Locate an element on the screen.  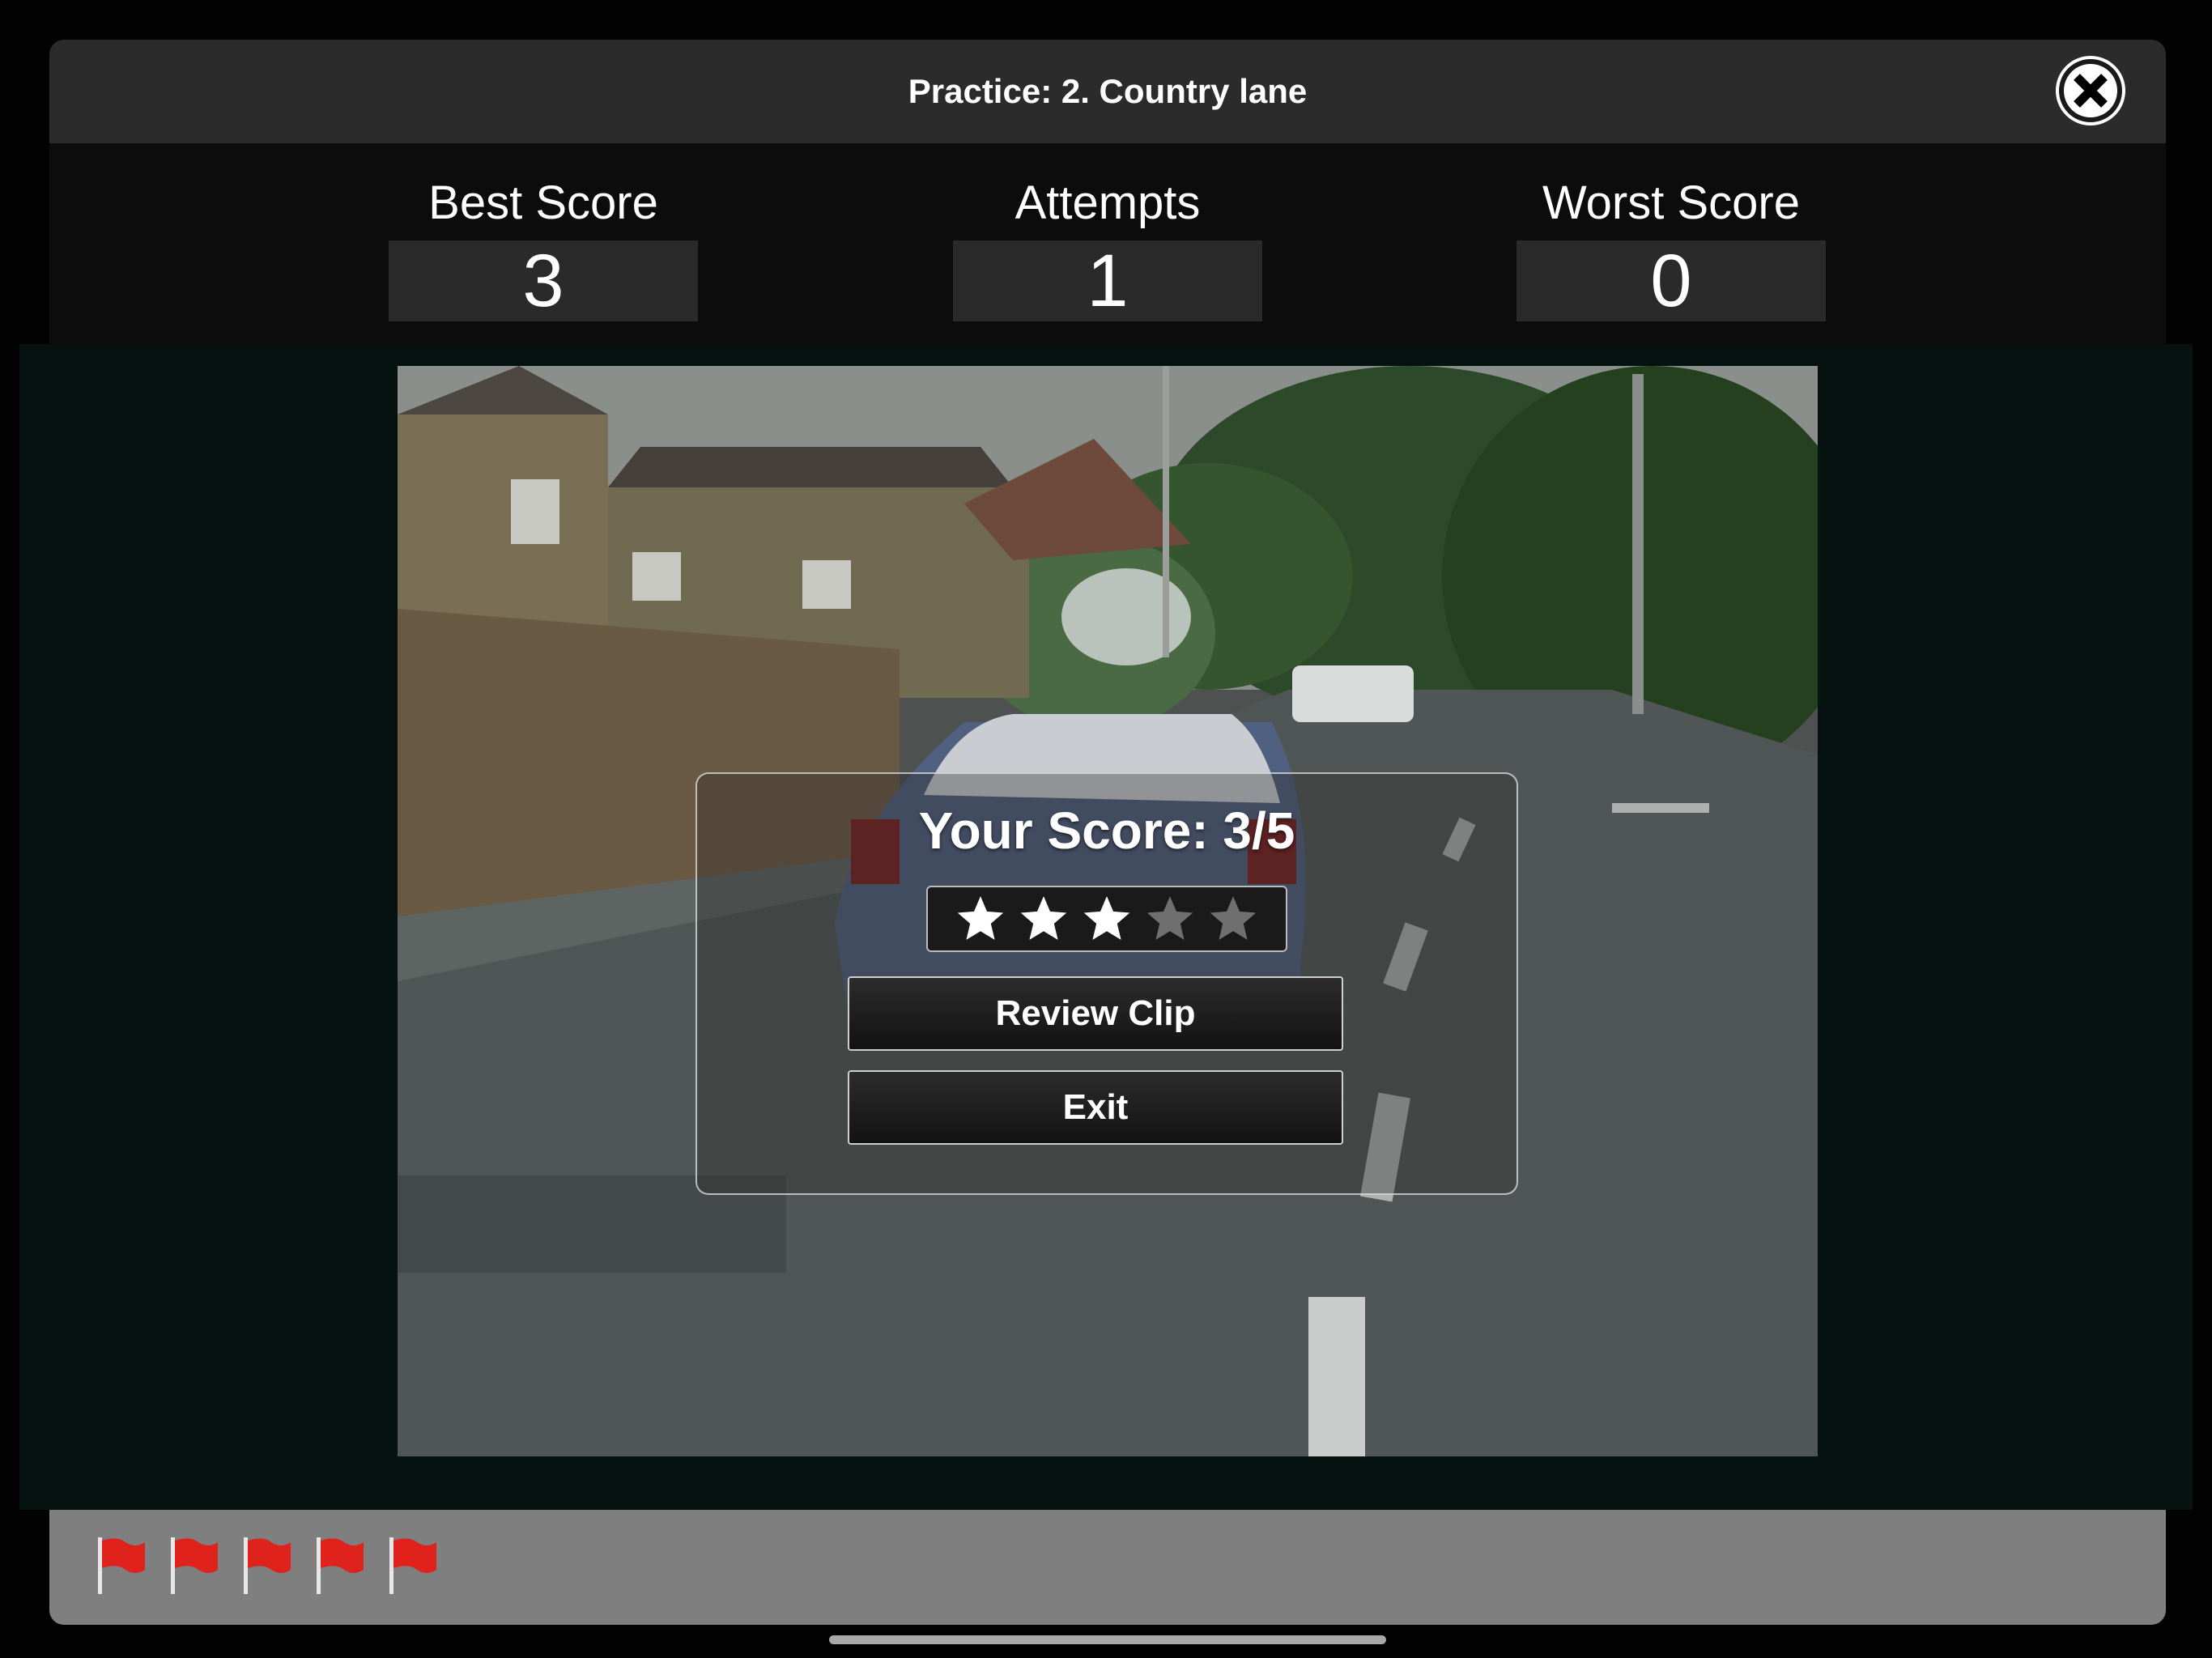
score-dialog: Your Score: 3/5 Review Clip Exit is located at coordinates (1107, 983).